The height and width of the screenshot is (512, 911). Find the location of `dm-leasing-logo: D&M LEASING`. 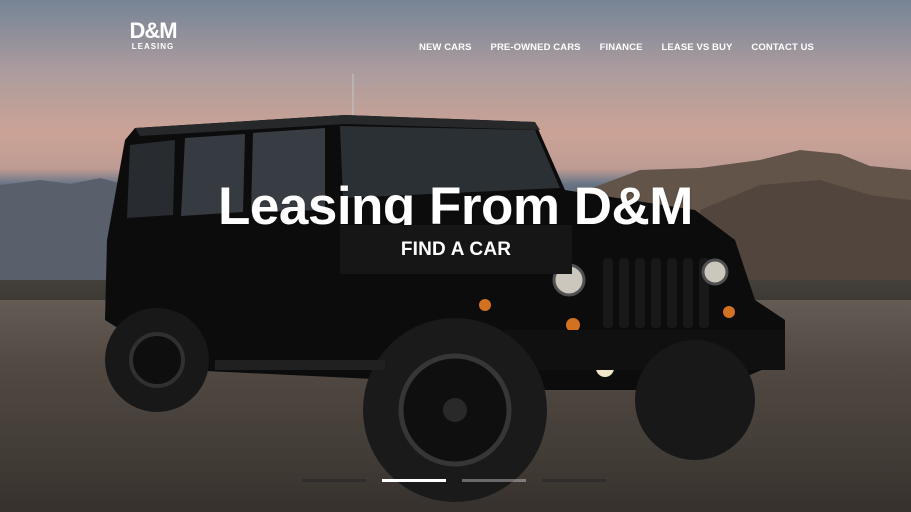

dm-leasing-logo: D&M LEASING is located at coordinates (153, 37).